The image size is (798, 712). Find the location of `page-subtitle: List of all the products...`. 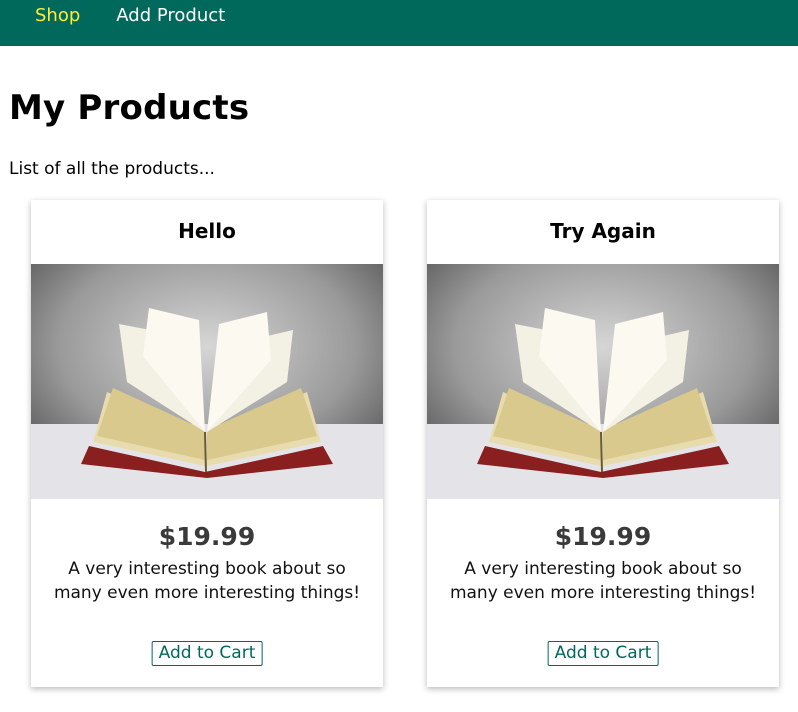

page-subtitle: List of all the products... is located at coordinates (112, 169).